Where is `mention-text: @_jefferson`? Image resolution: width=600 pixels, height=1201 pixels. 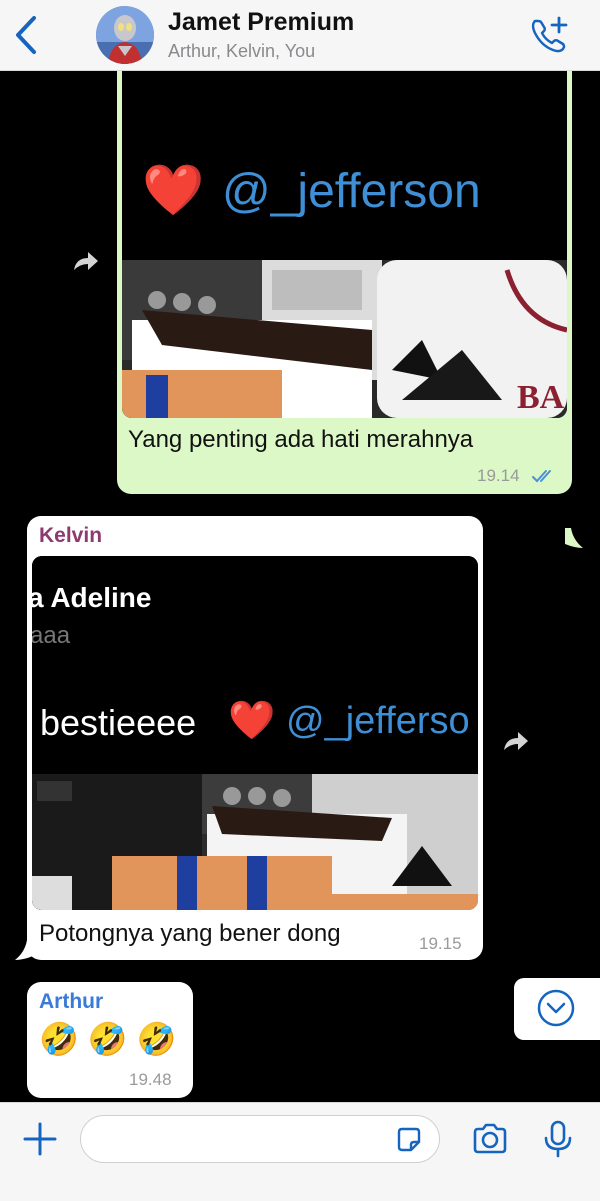
mention-text: @_jefferson is located at coordinates (351, 191).